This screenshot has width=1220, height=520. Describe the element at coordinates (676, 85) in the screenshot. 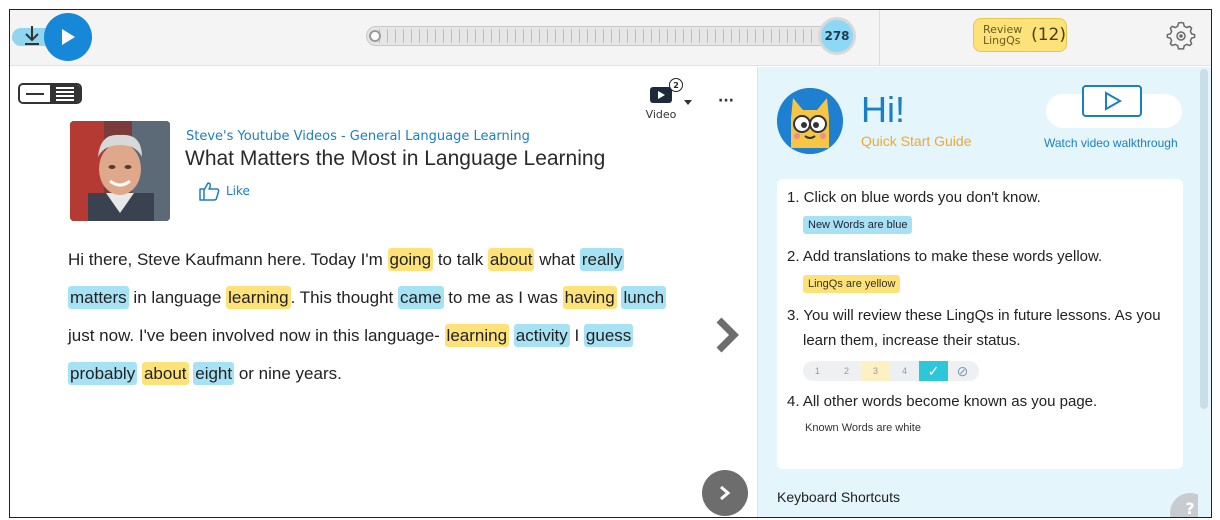

I see `video-count-badge: 2` at that location.